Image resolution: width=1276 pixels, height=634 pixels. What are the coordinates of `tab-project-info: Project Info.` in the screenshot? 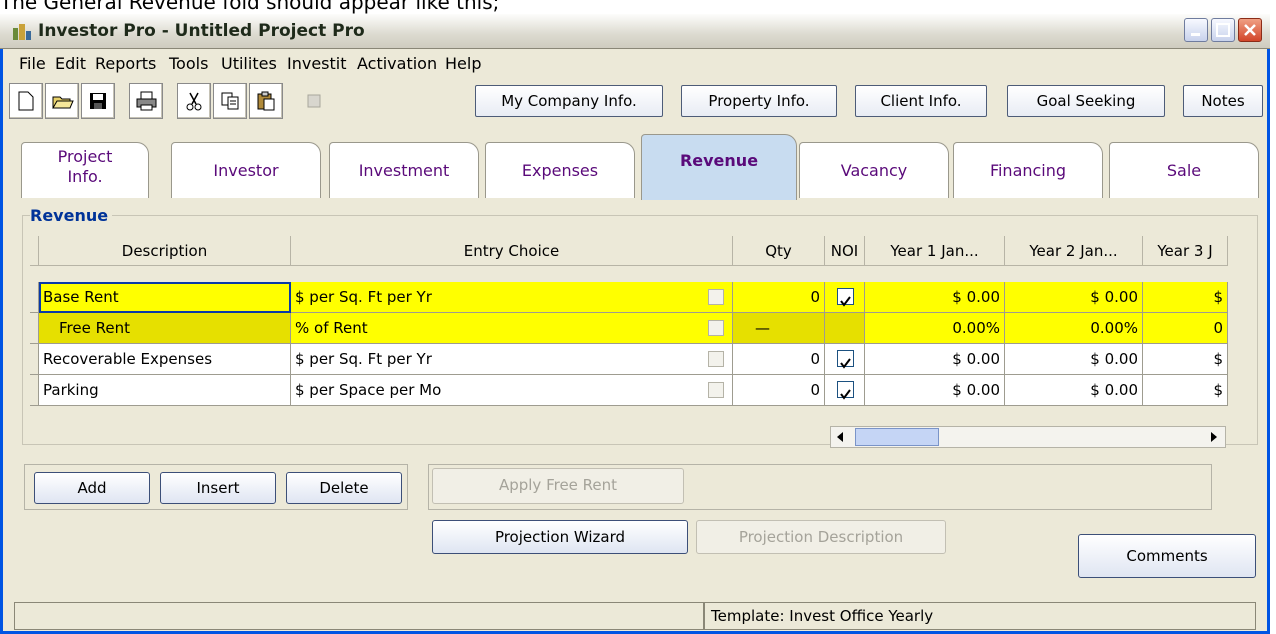 It's located at (85, 170).